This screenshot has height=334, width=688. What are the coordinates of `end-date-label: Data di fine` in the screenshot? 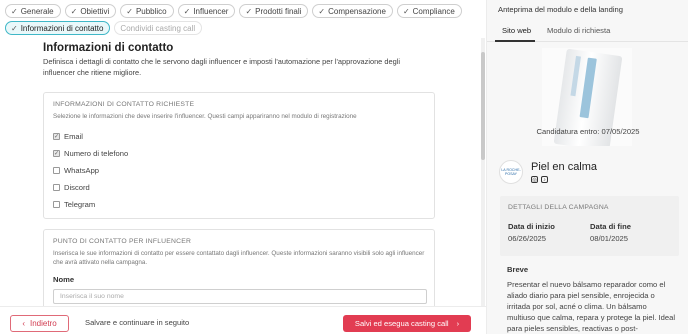 It's located at (610, 226).